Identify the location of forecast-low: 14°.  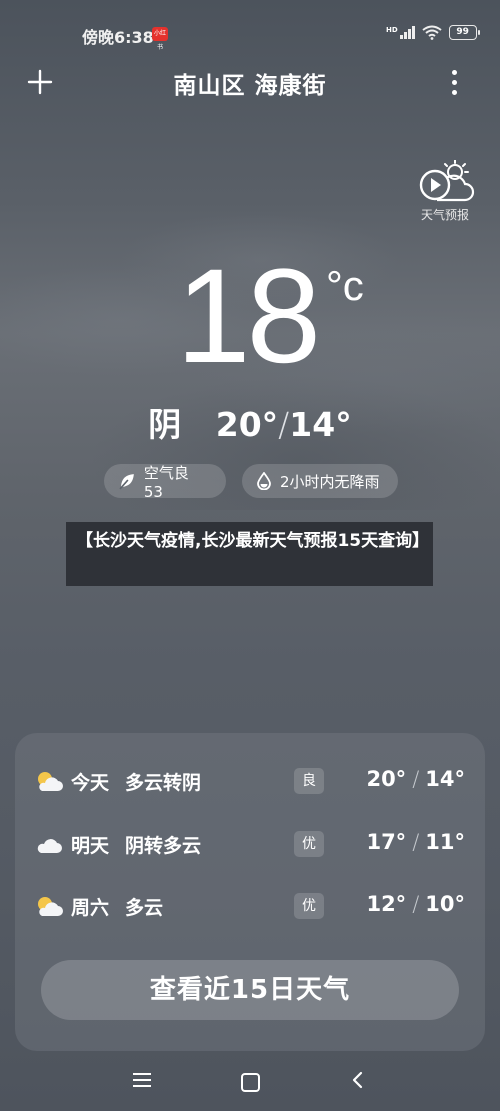
(445, 779).